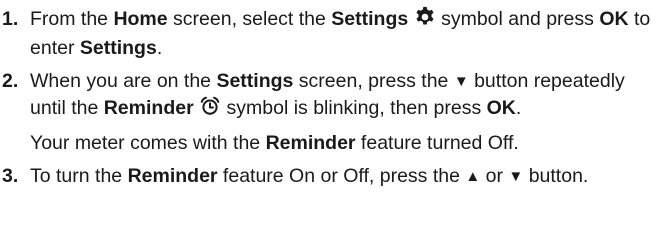 Image resolution: width=659 pixels, height=245 pixels. What do you see at coordinates (123, 81) in the screenshot?
I see `step-text: When you are on the` at bounding box center [123, 81].